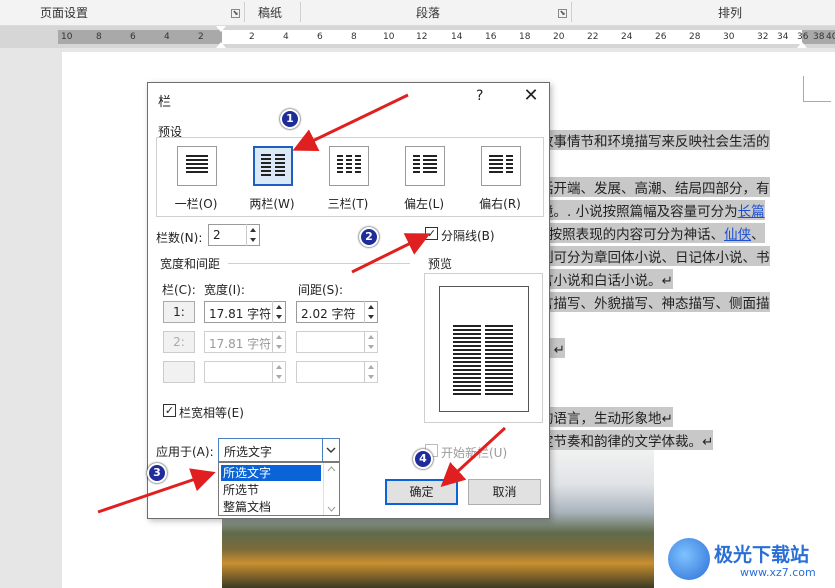  I want to click on site-watermark: 极光下载站 www.xz7.com, so click(748, 560).